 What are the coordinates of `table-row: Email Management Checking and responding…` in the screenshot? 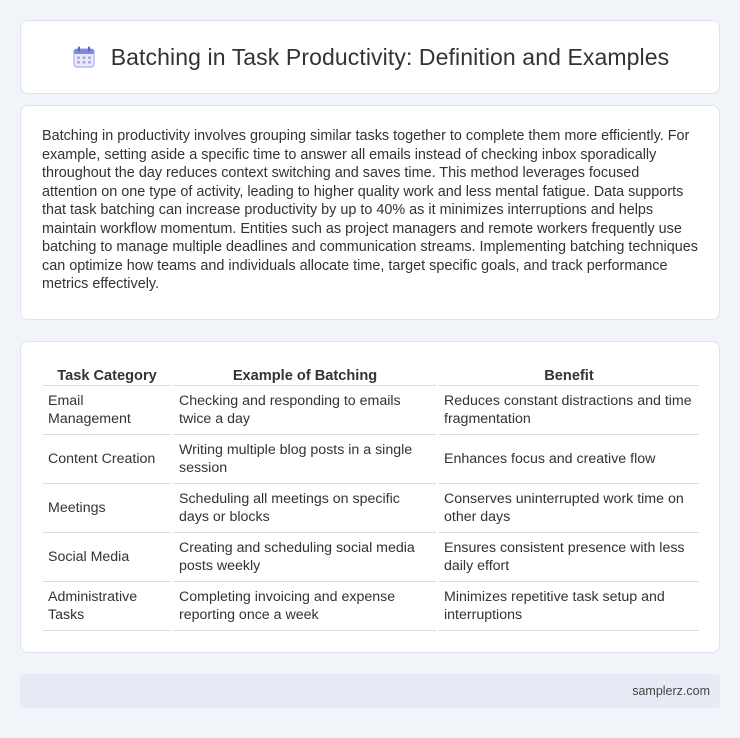 It's located at (371, 410).